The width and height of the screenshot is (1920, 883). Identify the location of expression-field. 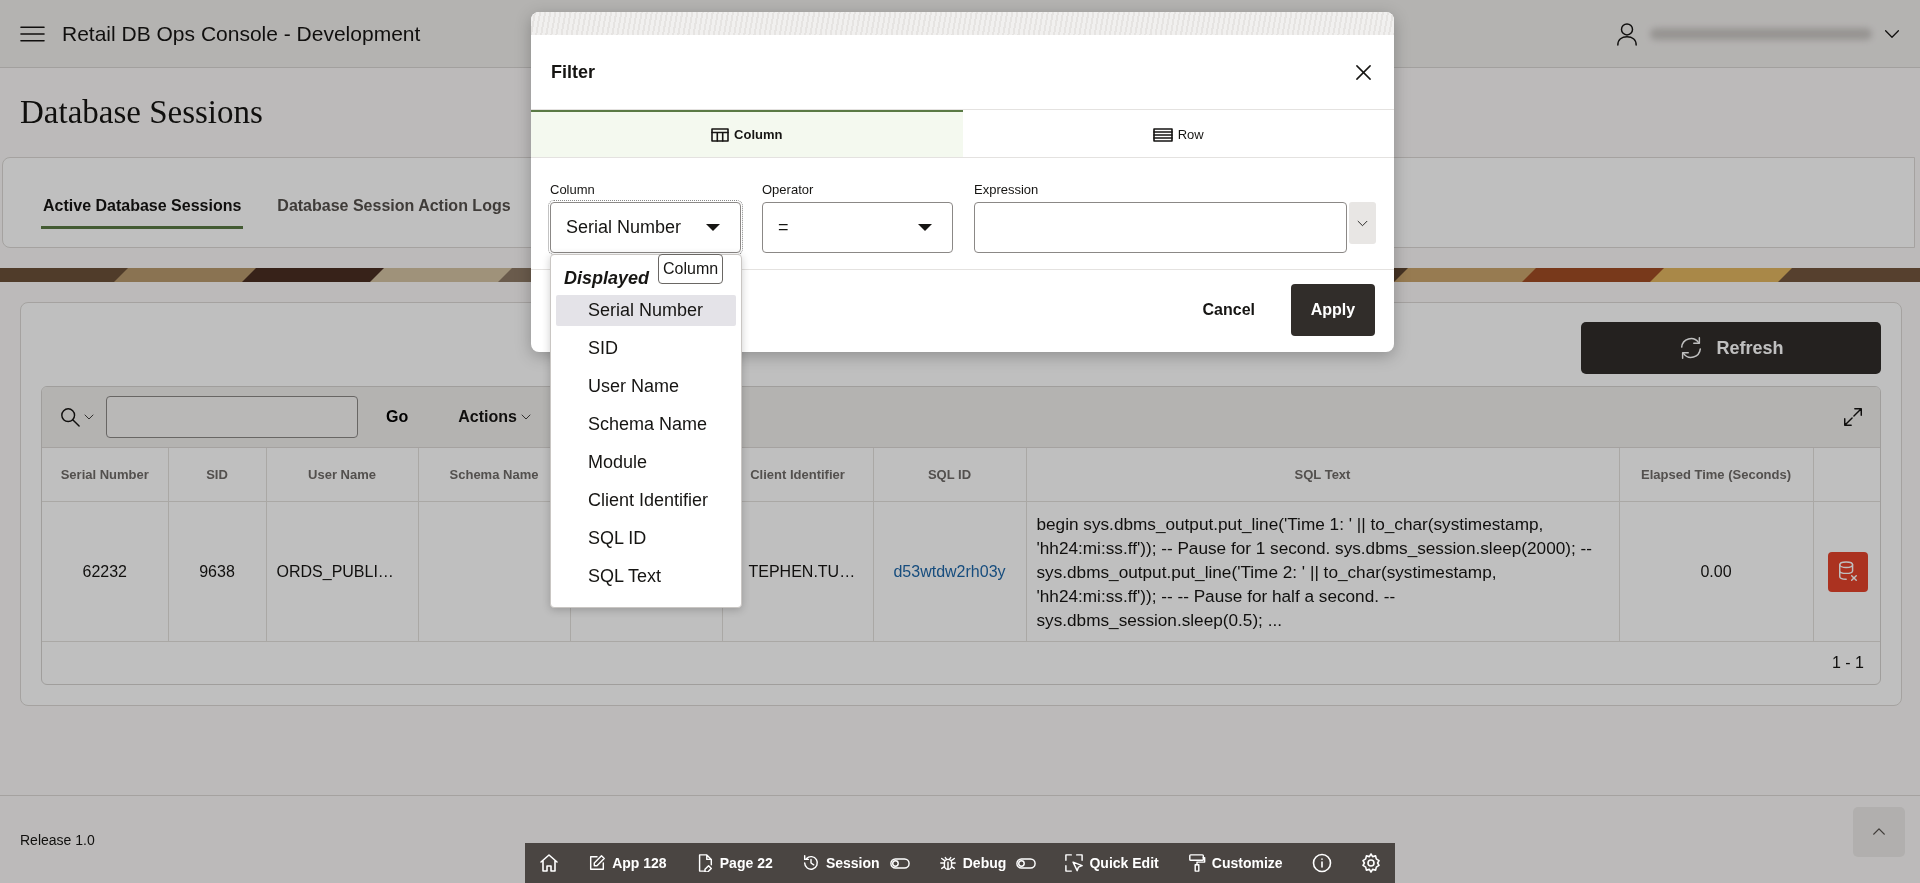
(1160, 227).